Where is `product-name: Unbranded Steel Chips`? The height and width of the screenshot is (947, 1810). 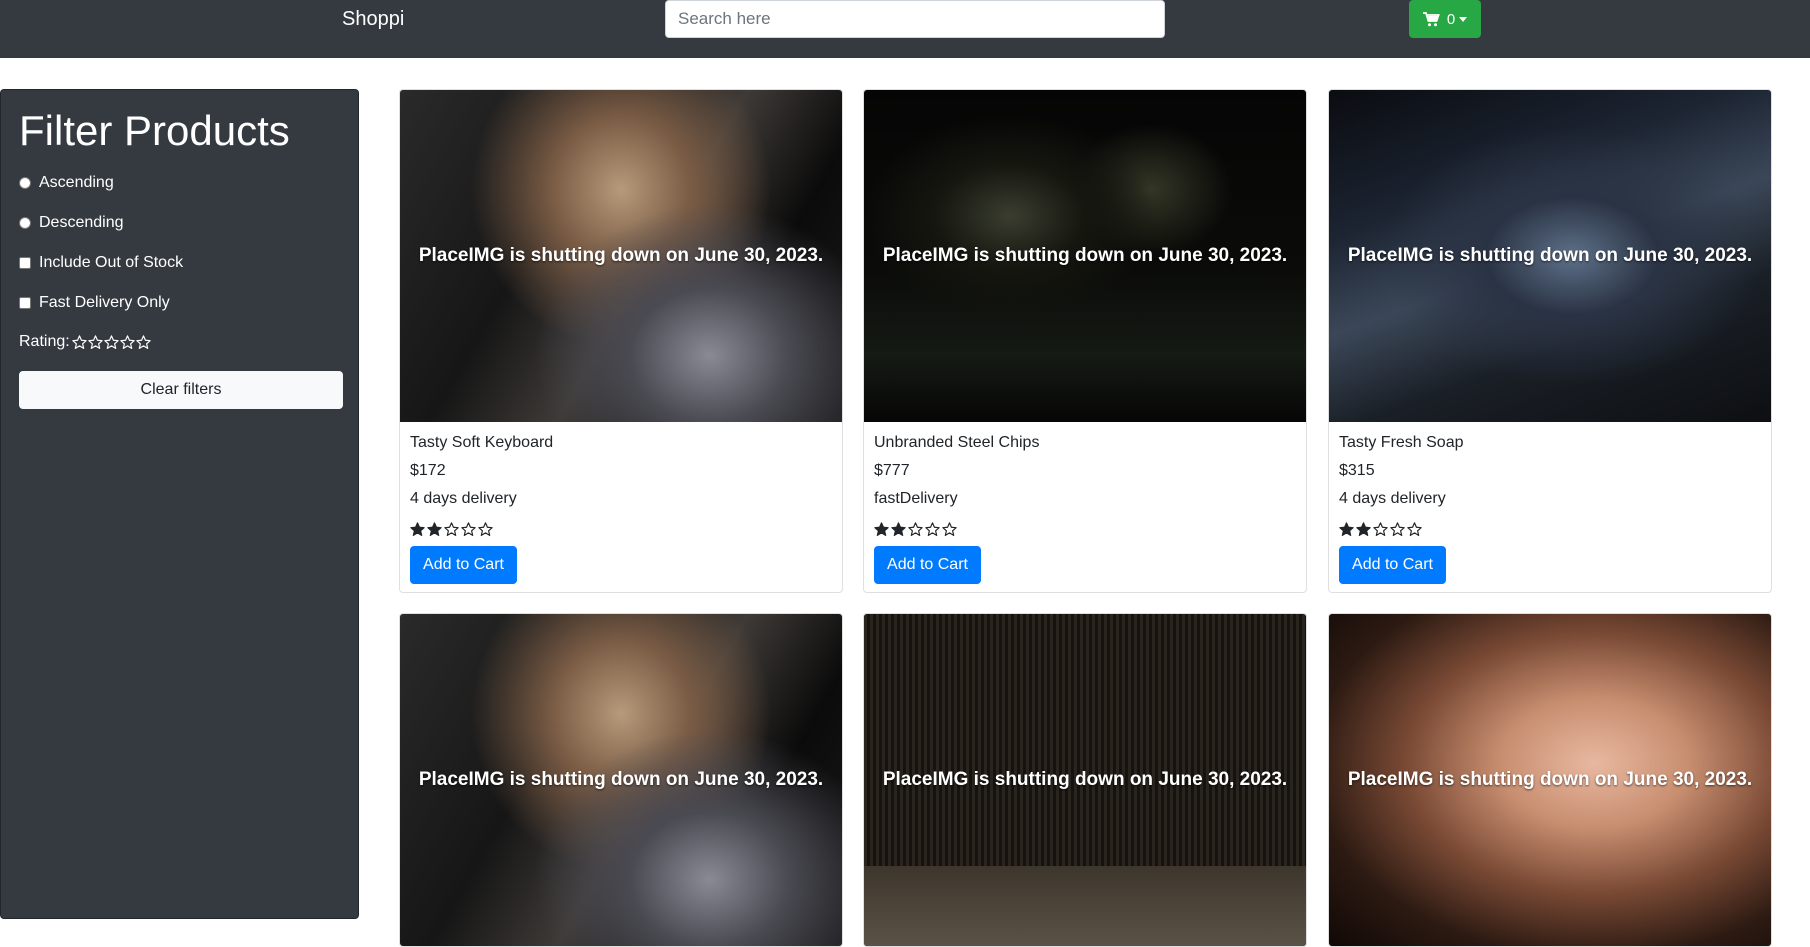 product-name: Unbranded Steel Chips is located at coordinates (957, 442).